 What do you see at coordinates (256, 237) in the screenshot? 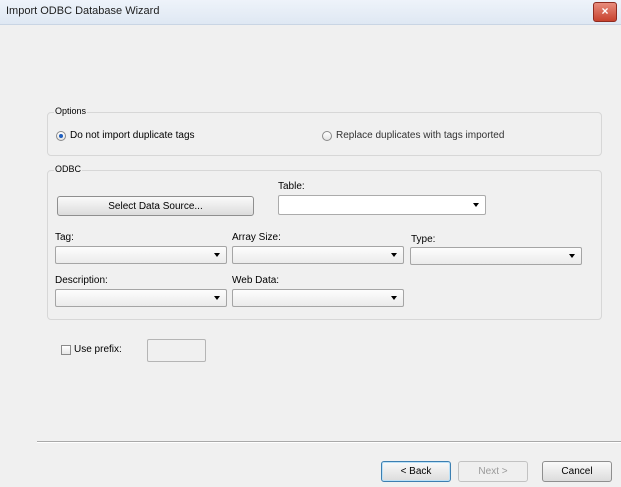
I see `array-size-label: Array Size:` at bounding box center [256, 237].